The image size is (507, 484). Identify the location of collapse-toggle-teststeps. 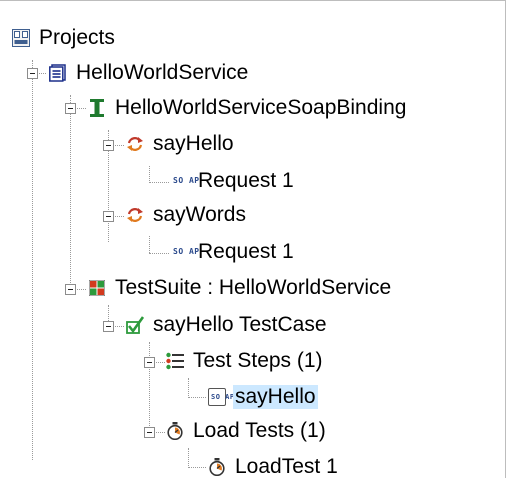
(149, 362).